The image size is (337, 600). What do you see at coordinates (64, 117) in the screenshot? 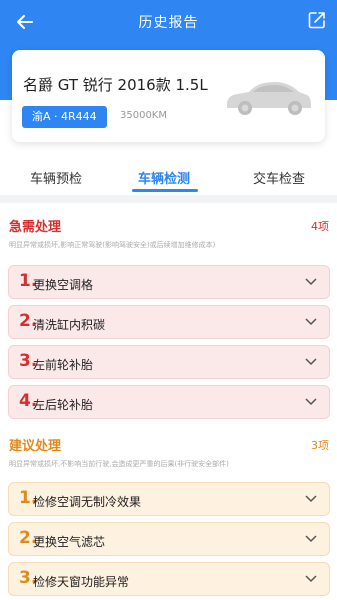
I see `license-plate-badge: 渝A · 4R444` at bounding box center [64, 117].